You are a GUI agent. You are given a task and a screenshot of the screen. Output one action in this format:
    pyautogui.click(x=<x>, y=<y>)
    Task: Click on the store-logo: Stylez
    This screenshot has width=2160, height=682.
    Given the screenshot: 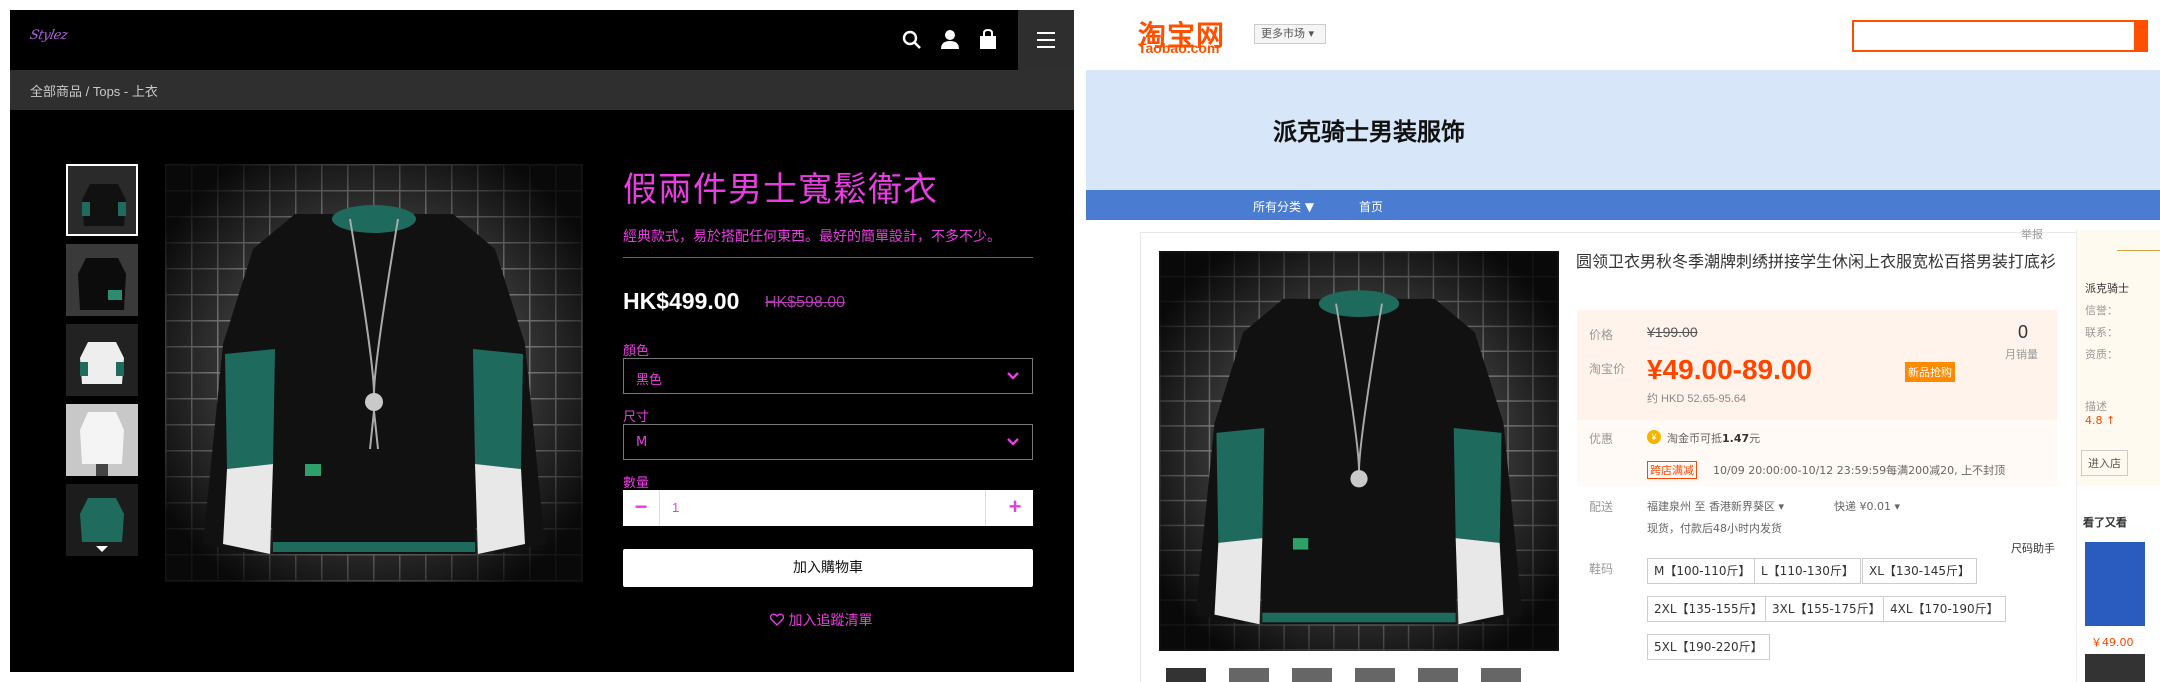 What is the action you would take?
    pyautogui.click(x=49, y=39)
    